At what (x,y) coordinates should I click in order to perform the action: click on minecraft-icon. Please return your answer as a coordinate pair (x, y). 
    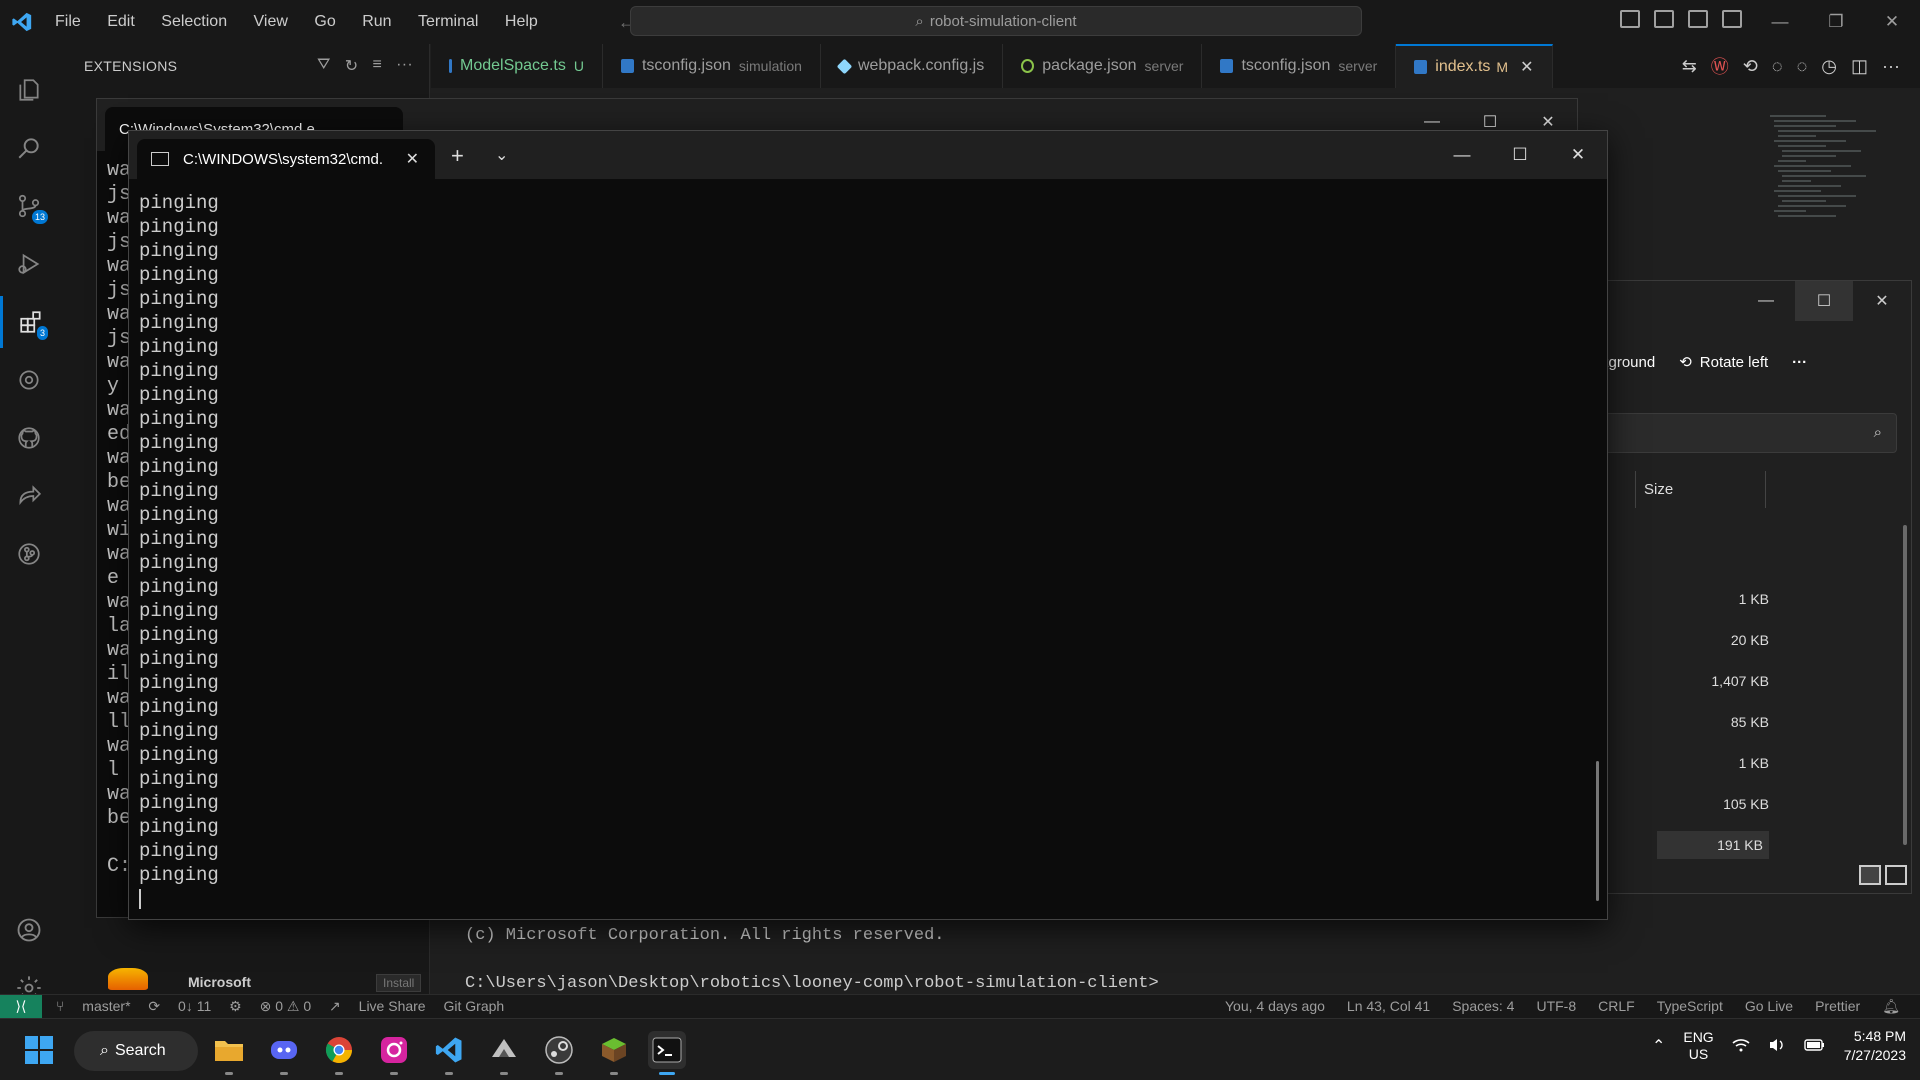
    Looking at the image, I should click on (614, 1053).